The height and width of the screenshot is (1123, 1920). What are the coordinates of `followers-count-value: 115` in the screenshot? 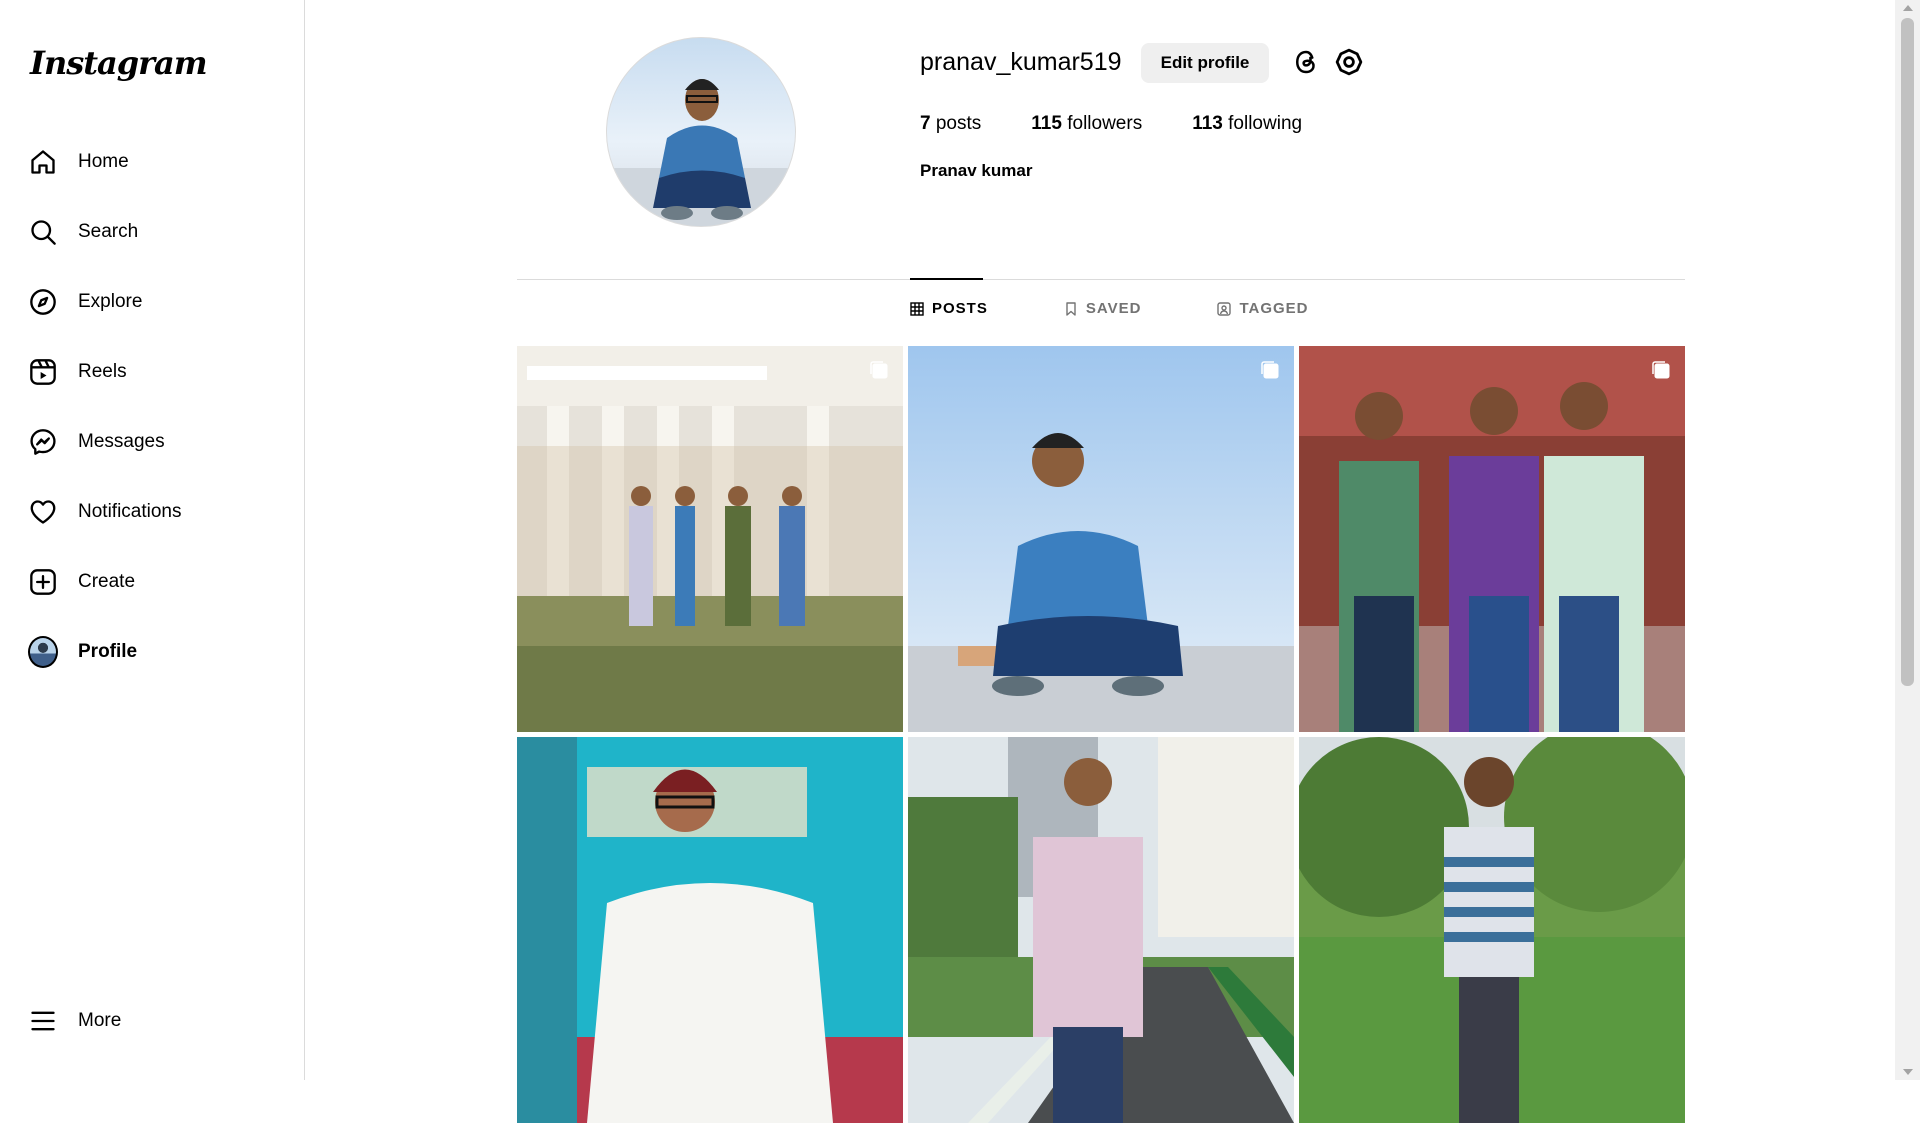 It's located at (1046, 123).